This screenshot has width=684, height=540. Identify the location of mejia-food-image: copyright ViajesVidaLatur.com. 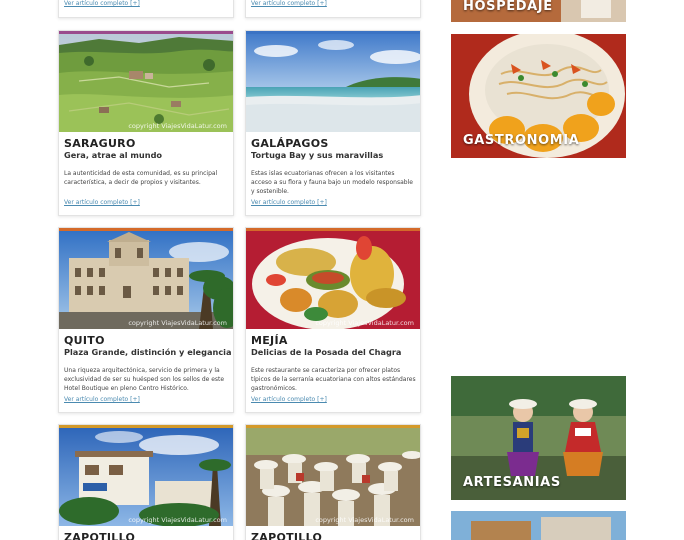
(333, 278).